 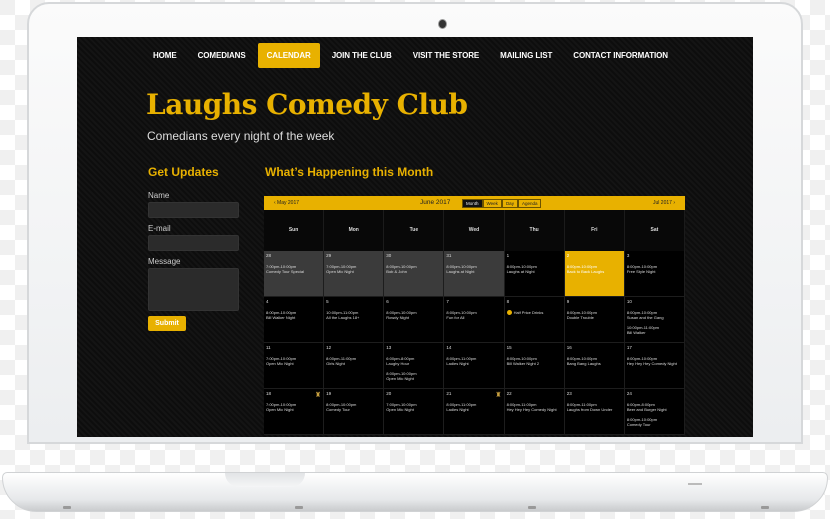 What do you see at coordinates (620, 55) in the screenshot?
I see `nav-item-contact-information: CONTACT INFORMATION` at bounding box center [620, 55].